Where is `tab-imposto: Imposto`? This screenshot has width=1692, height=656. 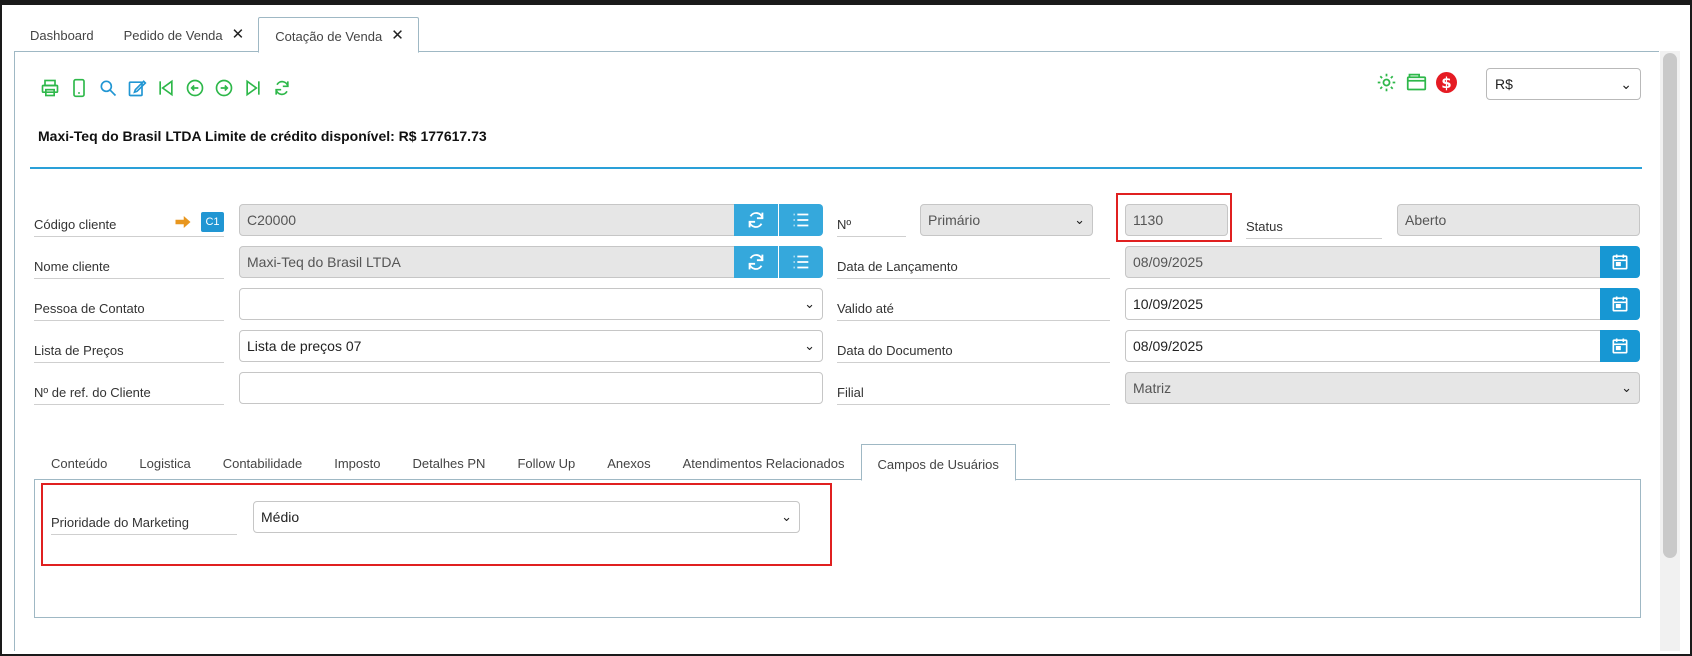 tab-imposto: Imposto is located at coordinates (357, 462).